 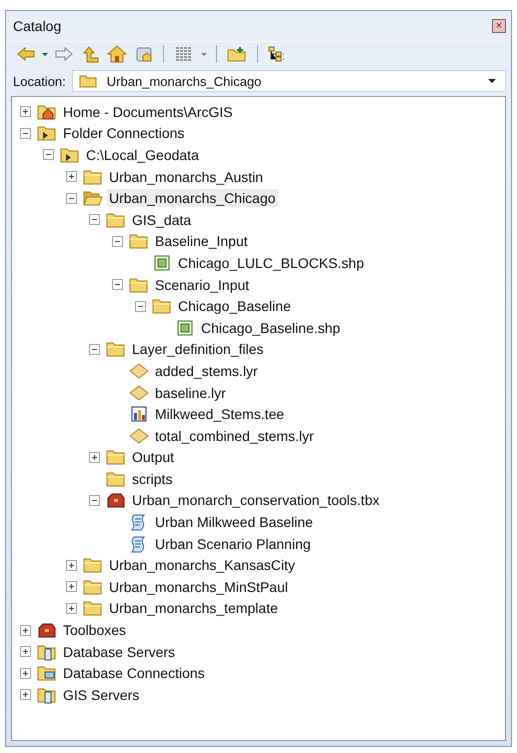 I want to click on tree-item: baseline.lyr, so click(x=190, y=393).